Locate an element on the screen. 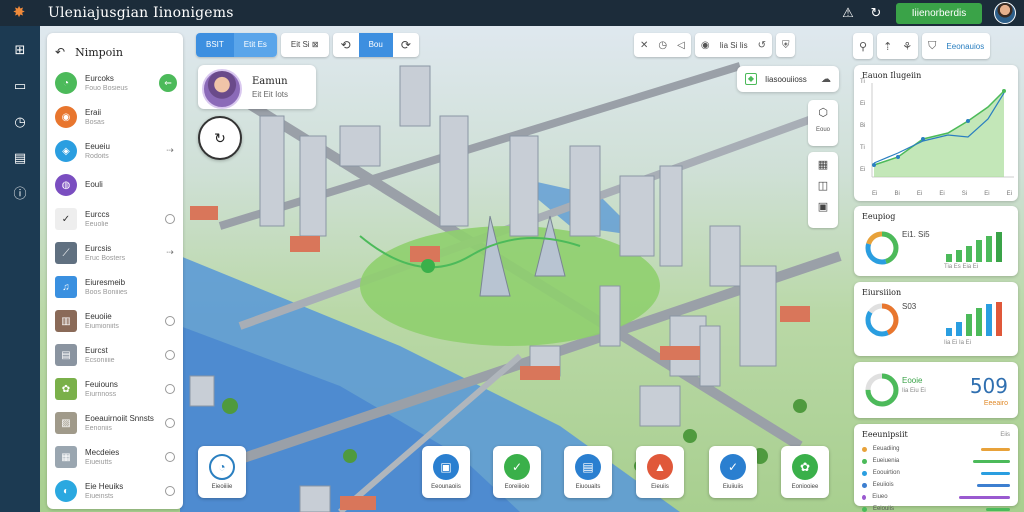 Image resolution: width=1024 pixels, height=512 pixels. bars-widget-2-subtitle: Iia Ei Ia Ei is located at coordinates (958, 343).